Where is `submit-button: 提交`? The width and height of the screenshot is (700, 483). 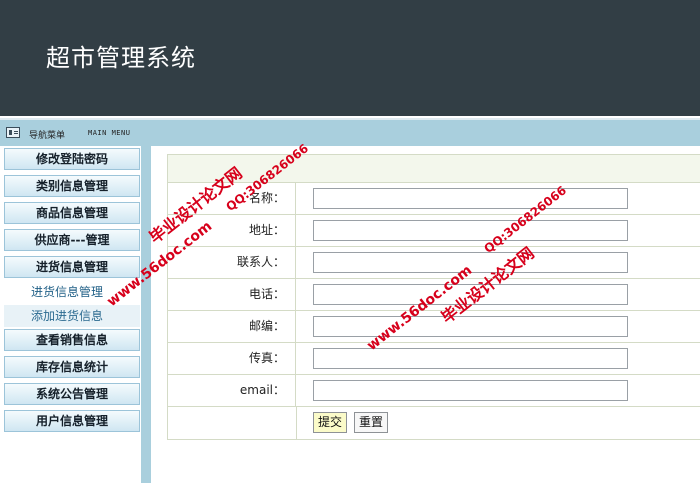
submit-button: 提交 is located at coordinates (330, 422).